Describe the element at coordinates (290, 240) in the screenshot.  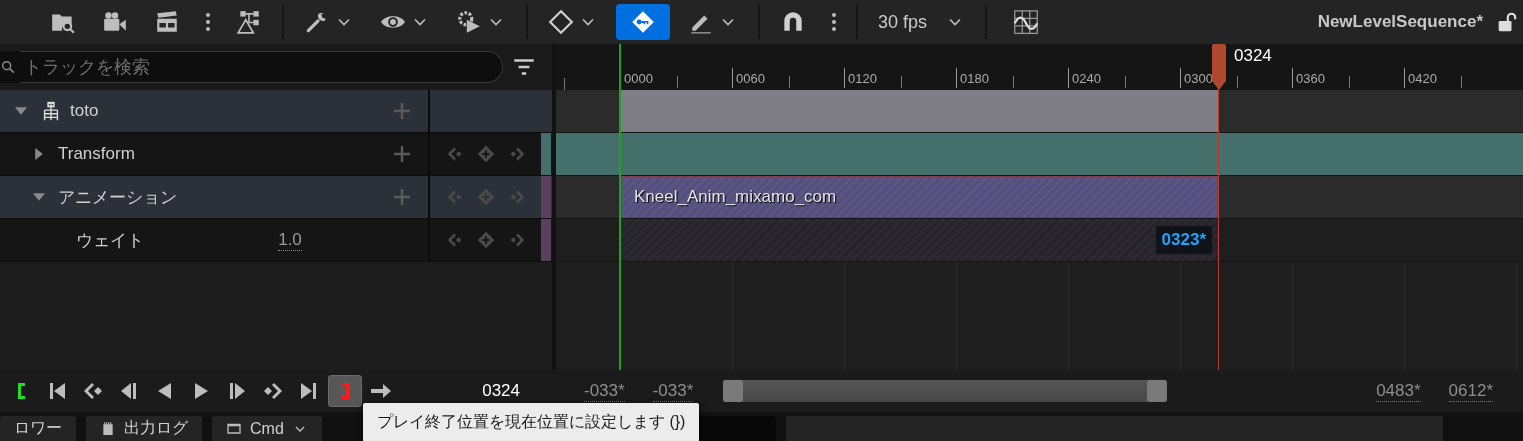
I see `value-field: 1.0` at that location.